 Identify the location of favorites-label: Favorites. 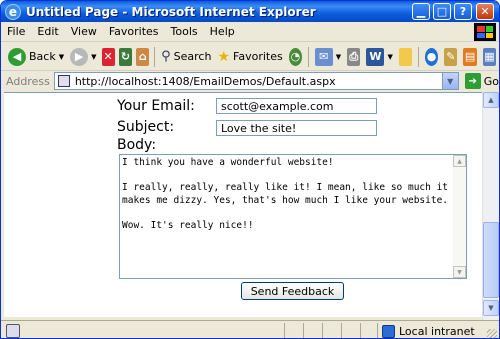
(258, 56).